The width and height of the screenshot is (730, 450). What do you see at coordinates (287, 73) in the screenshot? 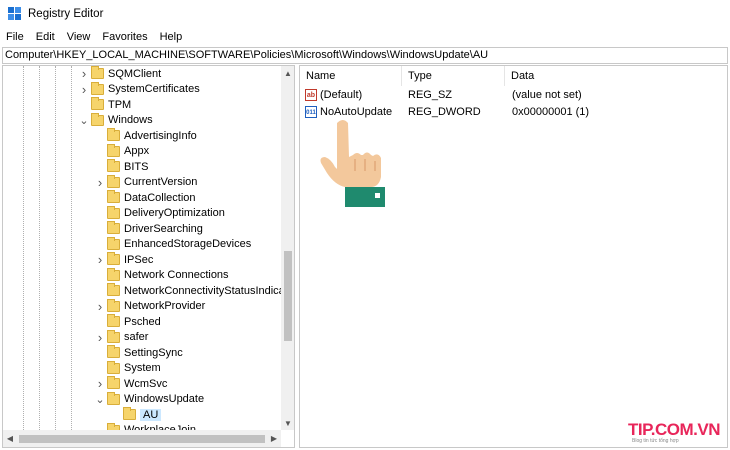
I see `scroll-up-icon: ▲` at bounding box center [287, 73].